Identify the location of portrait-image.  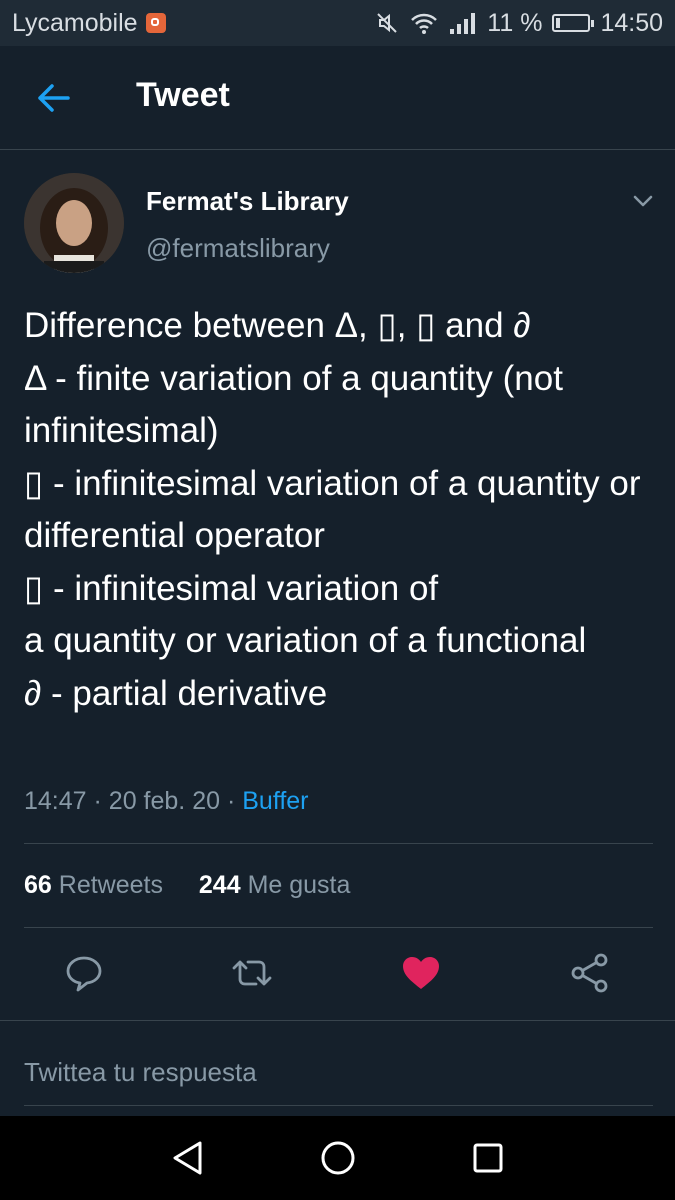
(74, 223).